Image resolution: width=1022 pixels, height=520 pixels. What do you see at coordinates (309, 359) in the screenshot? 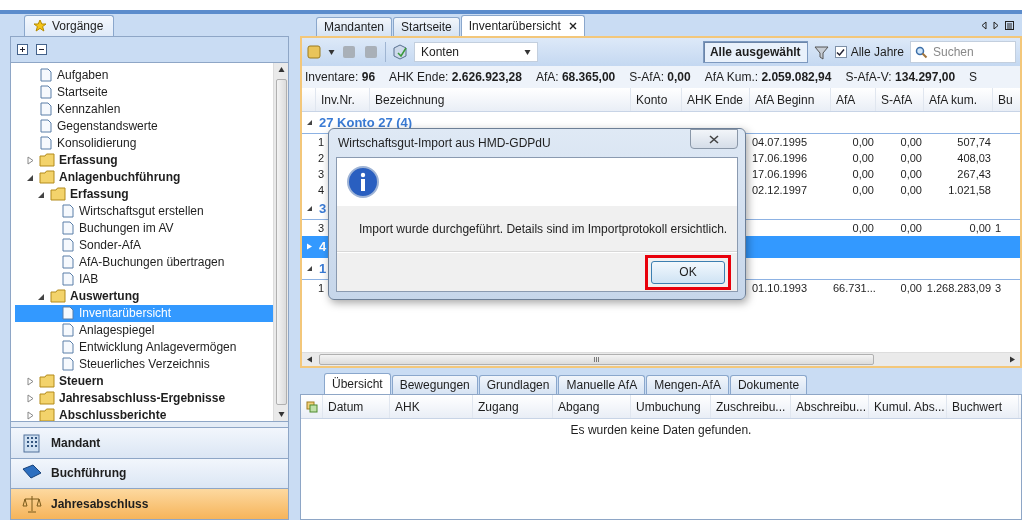
I see `scroll-left-icon` at bounding box center [309, 359].